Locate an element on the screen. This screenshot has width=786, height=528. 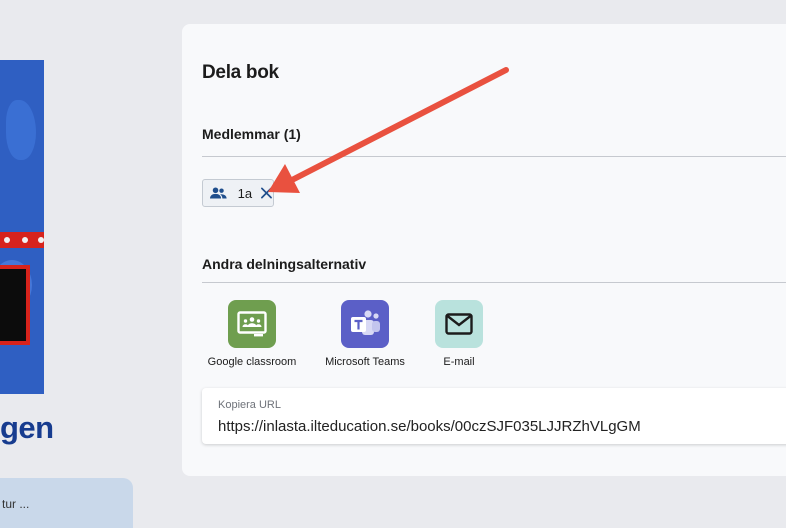
member-chip-label: 1a is located at coordinates (245, 193).